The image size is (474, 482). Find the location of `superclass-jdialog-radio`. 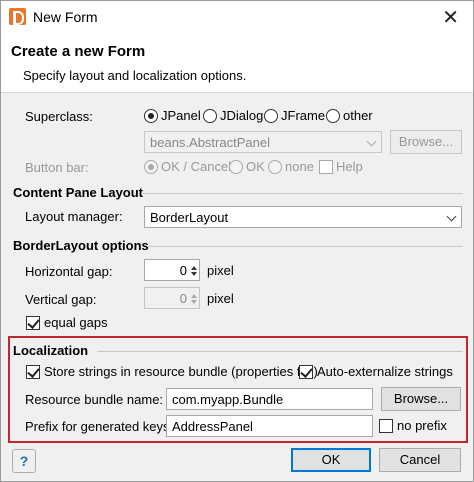

superclass-jdialog-radio is located at coordinates (210, 116).